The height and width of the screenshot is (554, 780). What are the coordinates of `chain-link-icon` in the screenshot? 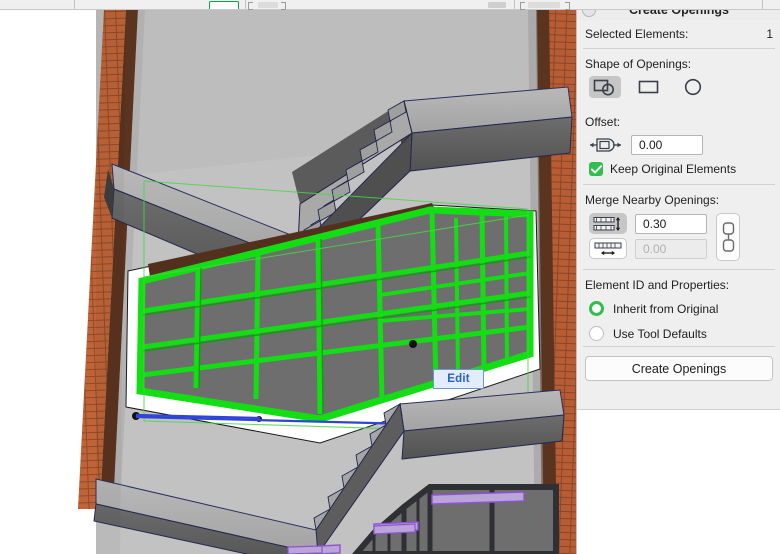 It's located at (728, 237).